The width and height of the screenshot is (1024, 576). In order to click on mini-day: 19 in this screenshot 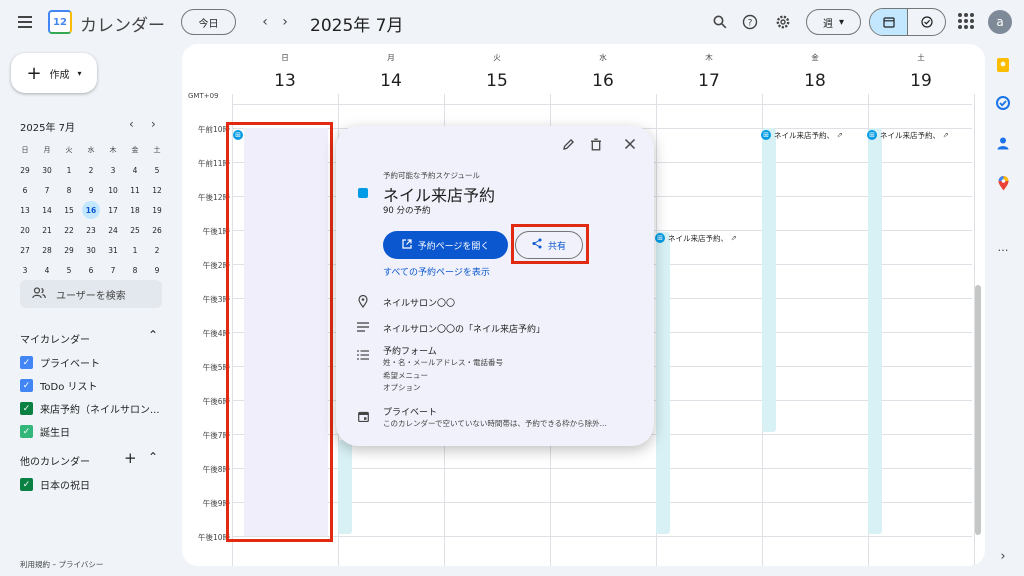, I will do `click(157, 210)`.